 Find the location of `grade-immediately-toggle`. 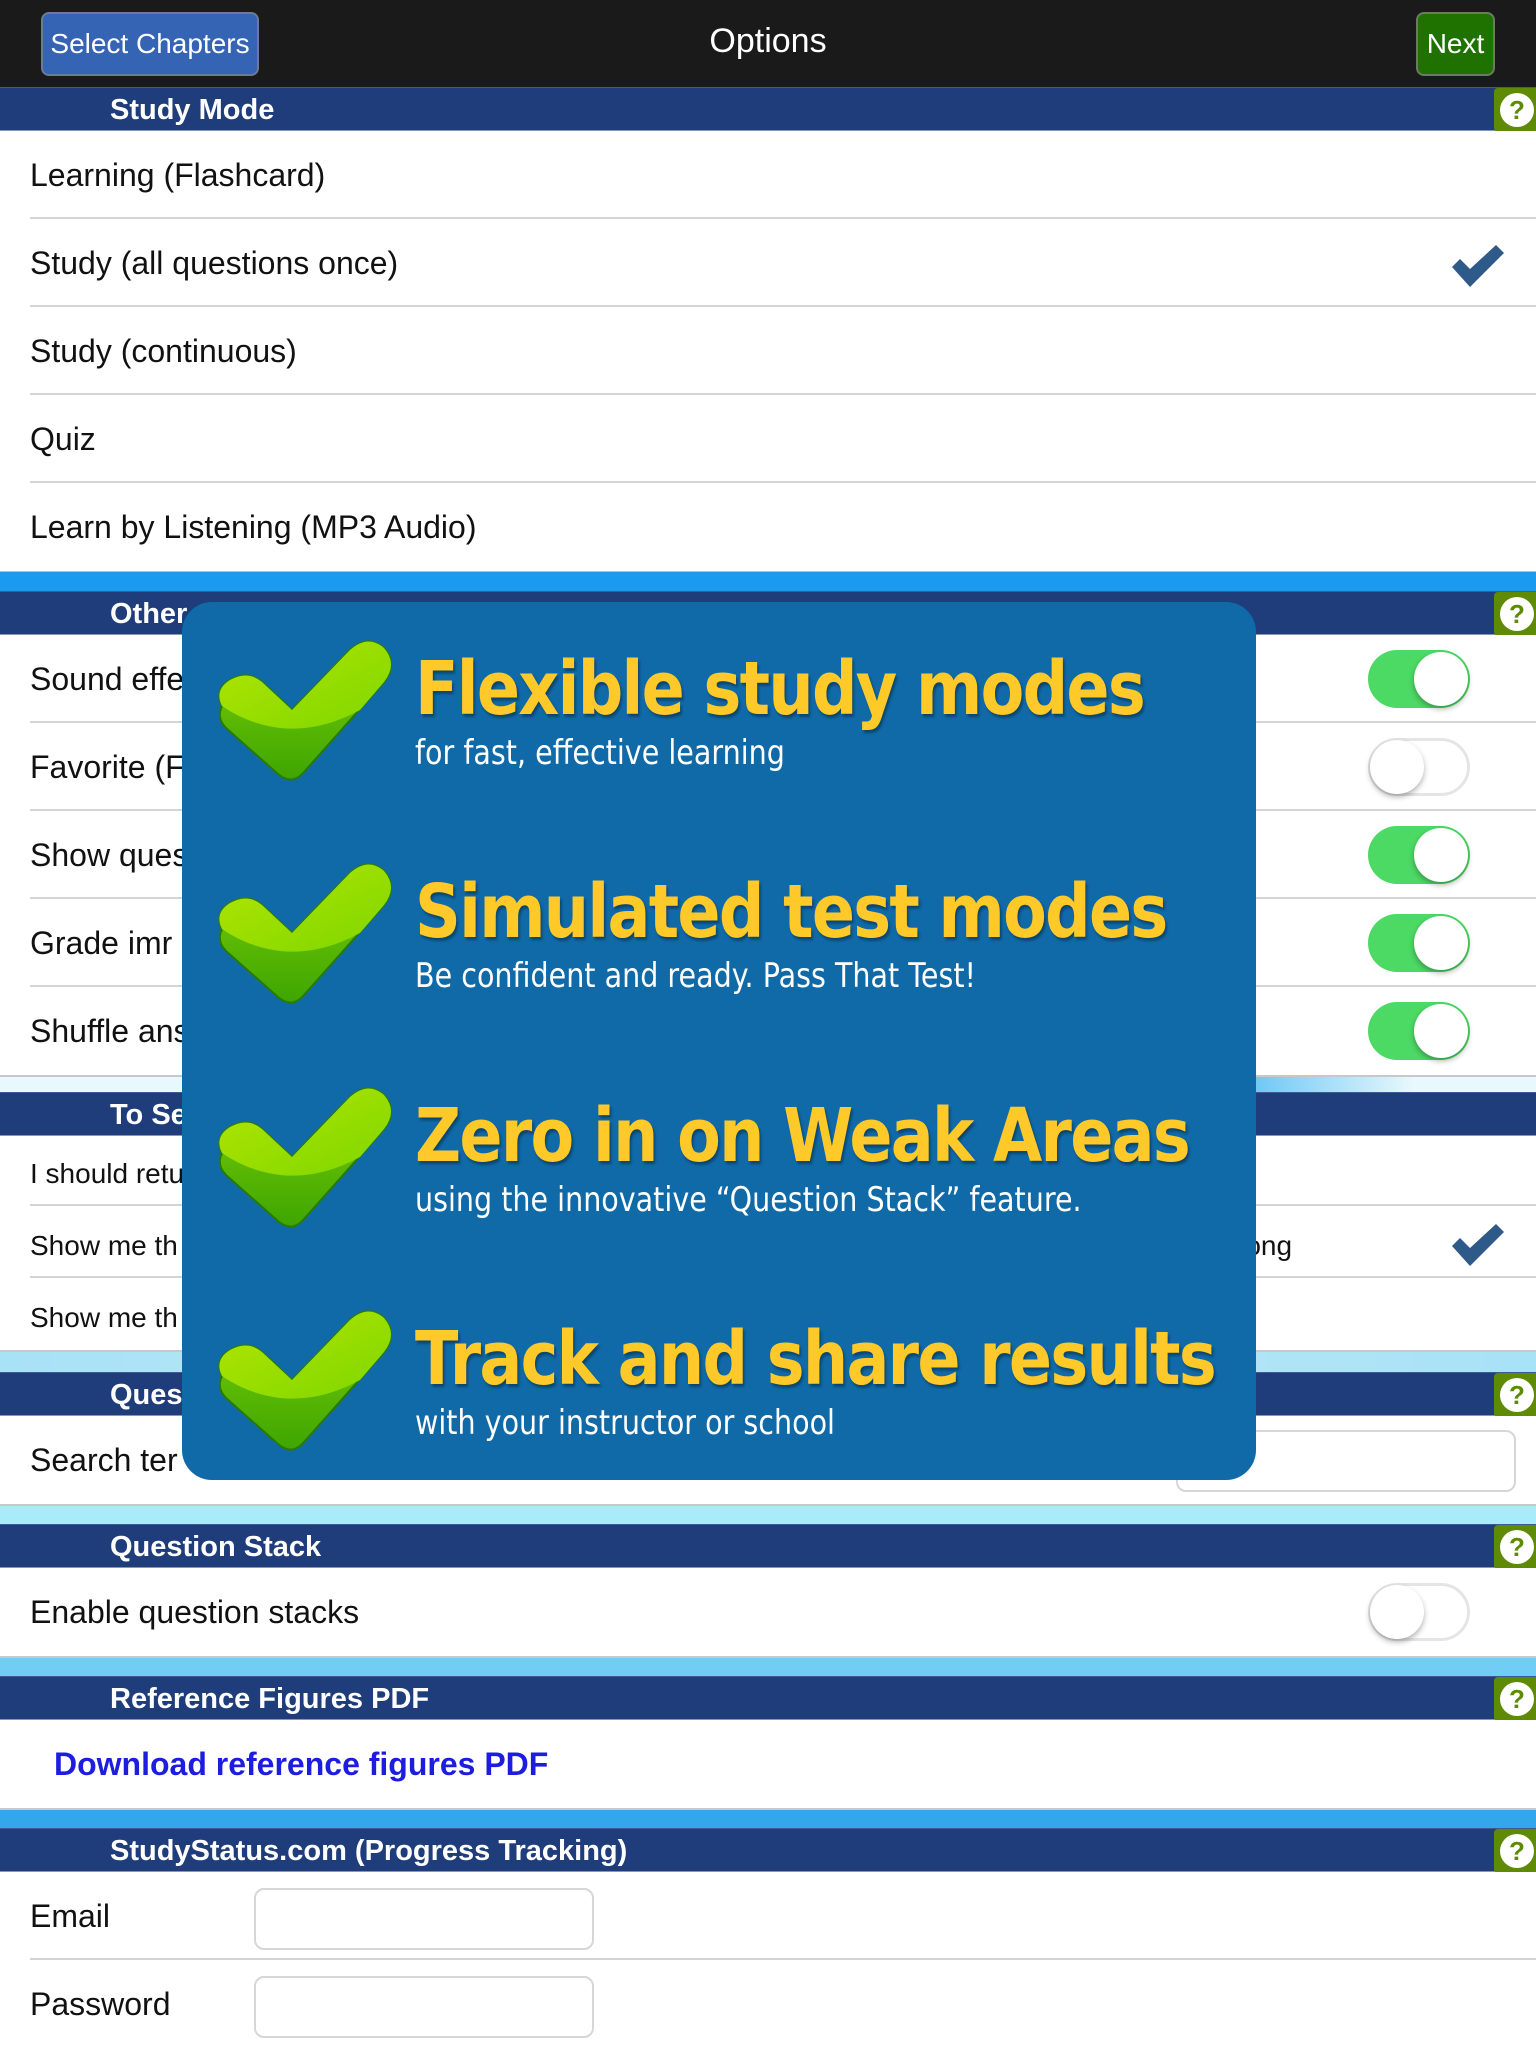

grade-immediately-toggle is located at coordinates (1419, 943).